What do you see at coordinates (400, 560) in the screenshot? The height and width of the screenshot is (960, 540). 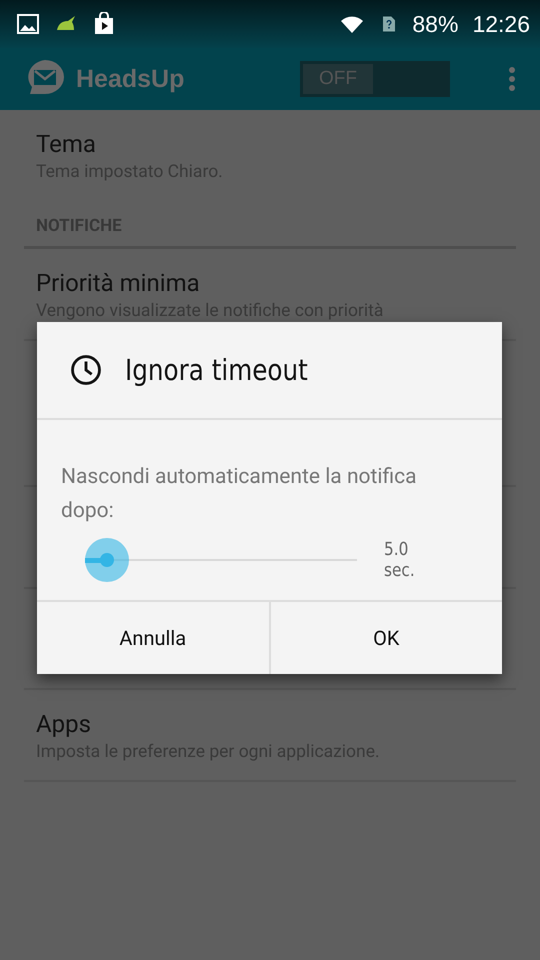 I see `slider-value: 5.0 sec.` at bounding box center [400, 560].